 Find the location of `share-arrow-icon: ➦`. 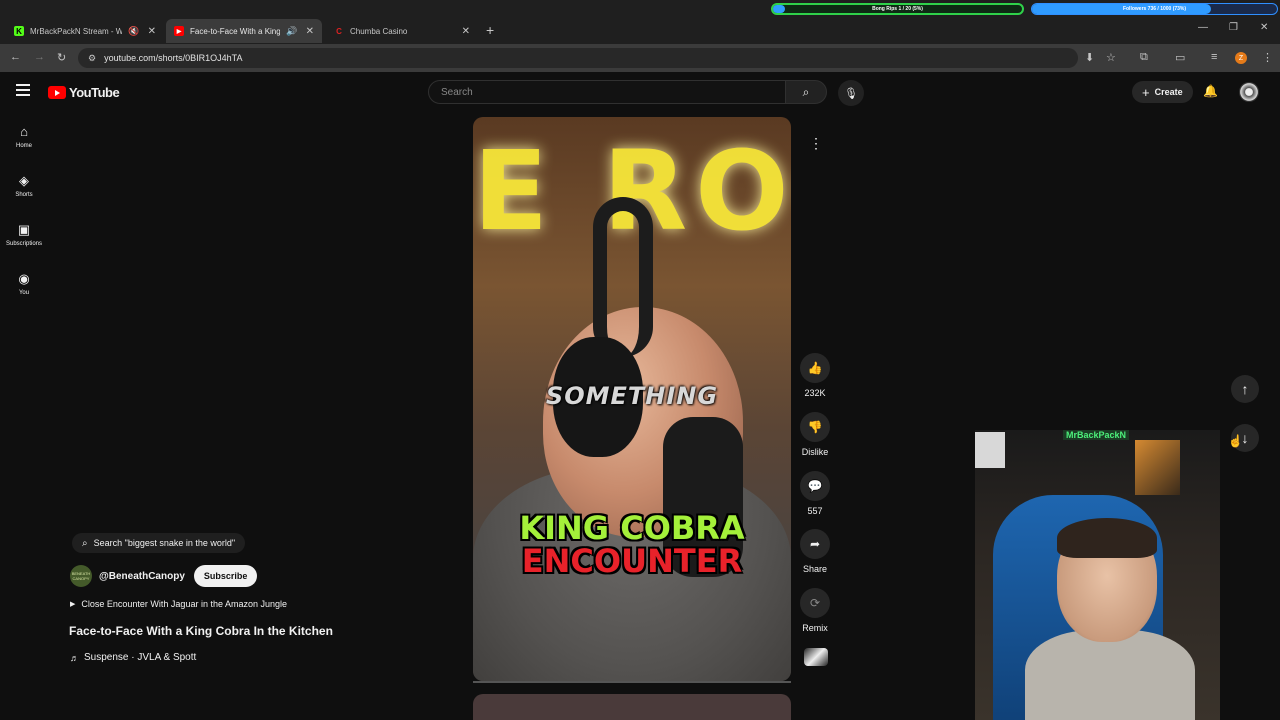

share-arrow-icon: ➦ is located at coordinates (815, 544).